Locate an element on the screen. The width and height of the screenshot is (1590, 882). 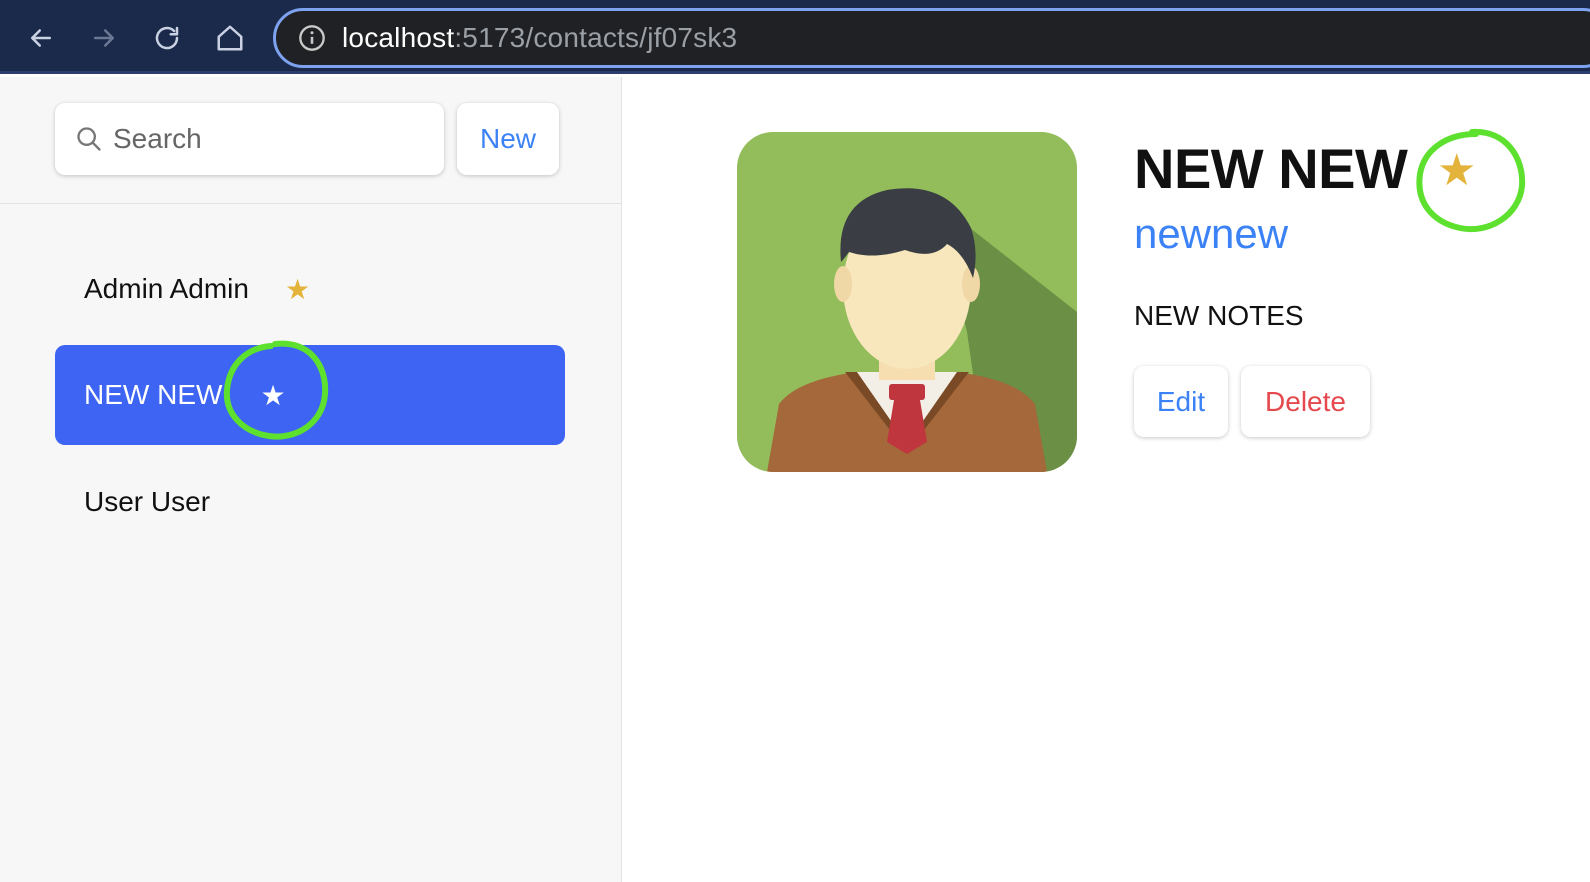
contact-item-new-new: NEW NEW ★ is located at coordinates (310, 395).